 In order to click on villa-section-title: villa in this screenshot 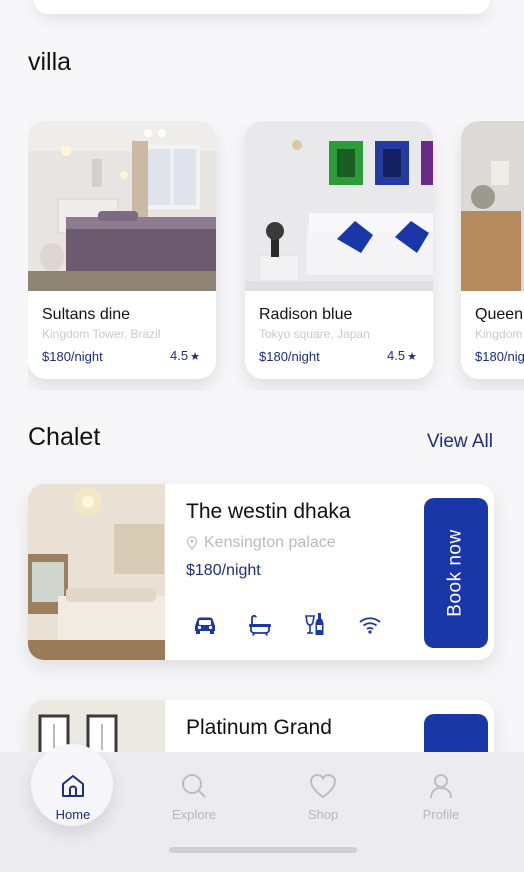, I will do `click(50, 62)`.